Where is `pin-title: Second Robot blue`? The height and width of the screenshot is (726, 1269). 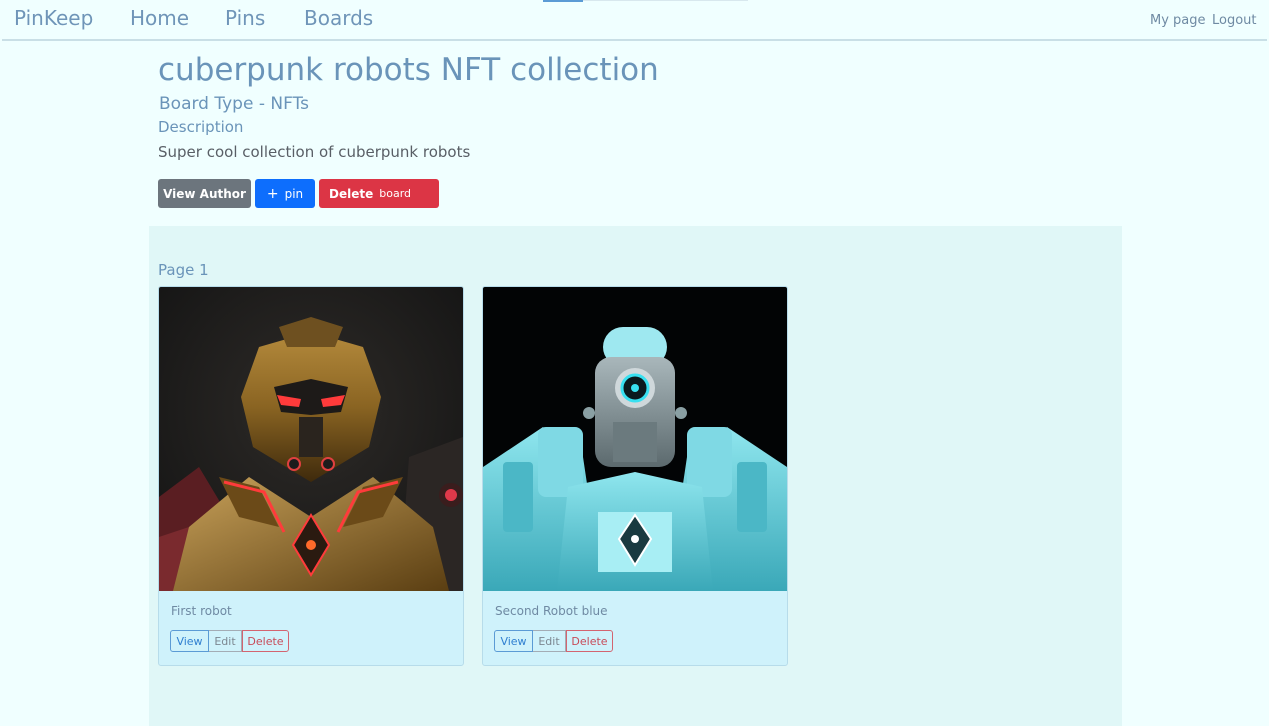
pin-title: Second Robot blue is located at coordinates (551, 611).